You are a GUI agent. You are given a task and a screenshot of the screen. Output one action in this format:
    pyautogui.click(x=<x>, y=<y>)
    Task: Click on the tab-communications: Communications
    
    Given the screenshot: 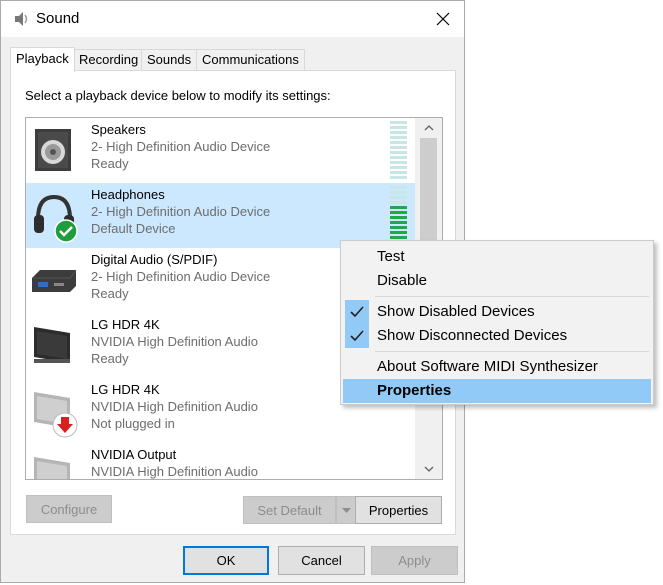 What is the action you would take?
    pyautogui.click(x=250, y=60)
    